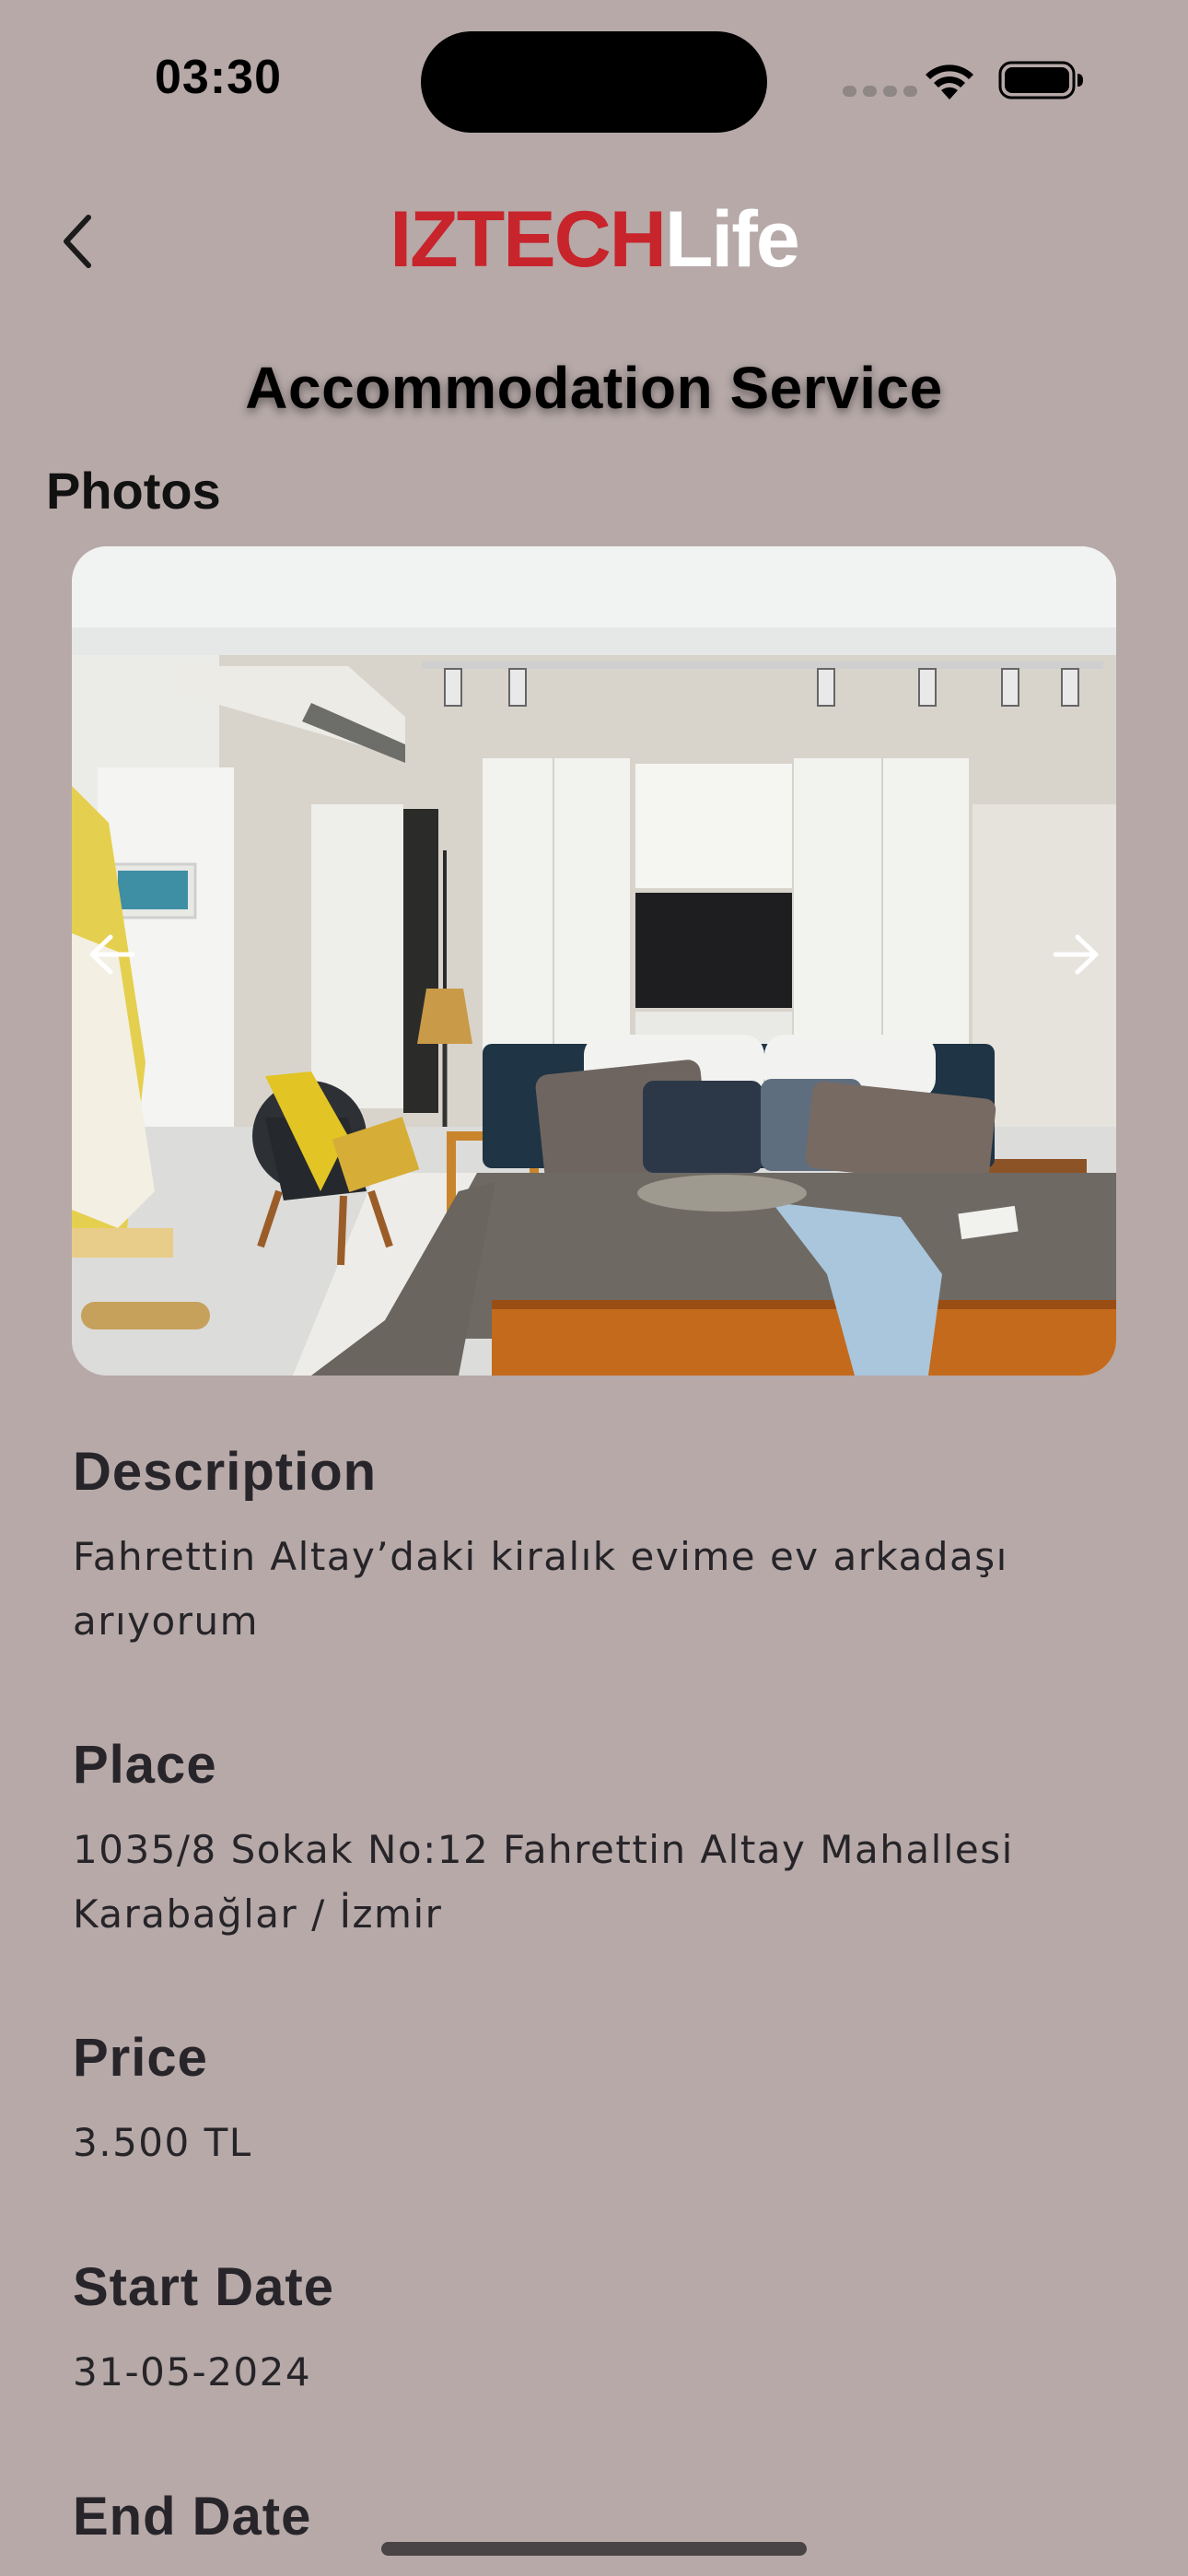 The width and height of the screenshot is (1188, 2576). I want to click on arrow-left-icon, so click(112, 954).